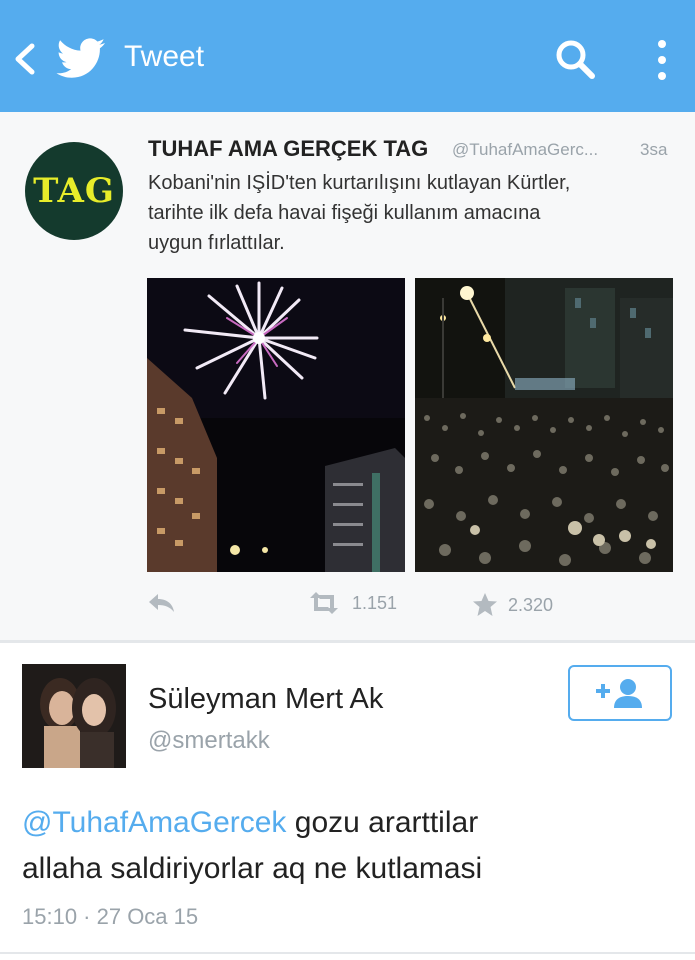 This screenshot has width=695, height=960. Describe the element at coordinates (324, 603) in the screenshot. I see `retweet-icon` at that location.